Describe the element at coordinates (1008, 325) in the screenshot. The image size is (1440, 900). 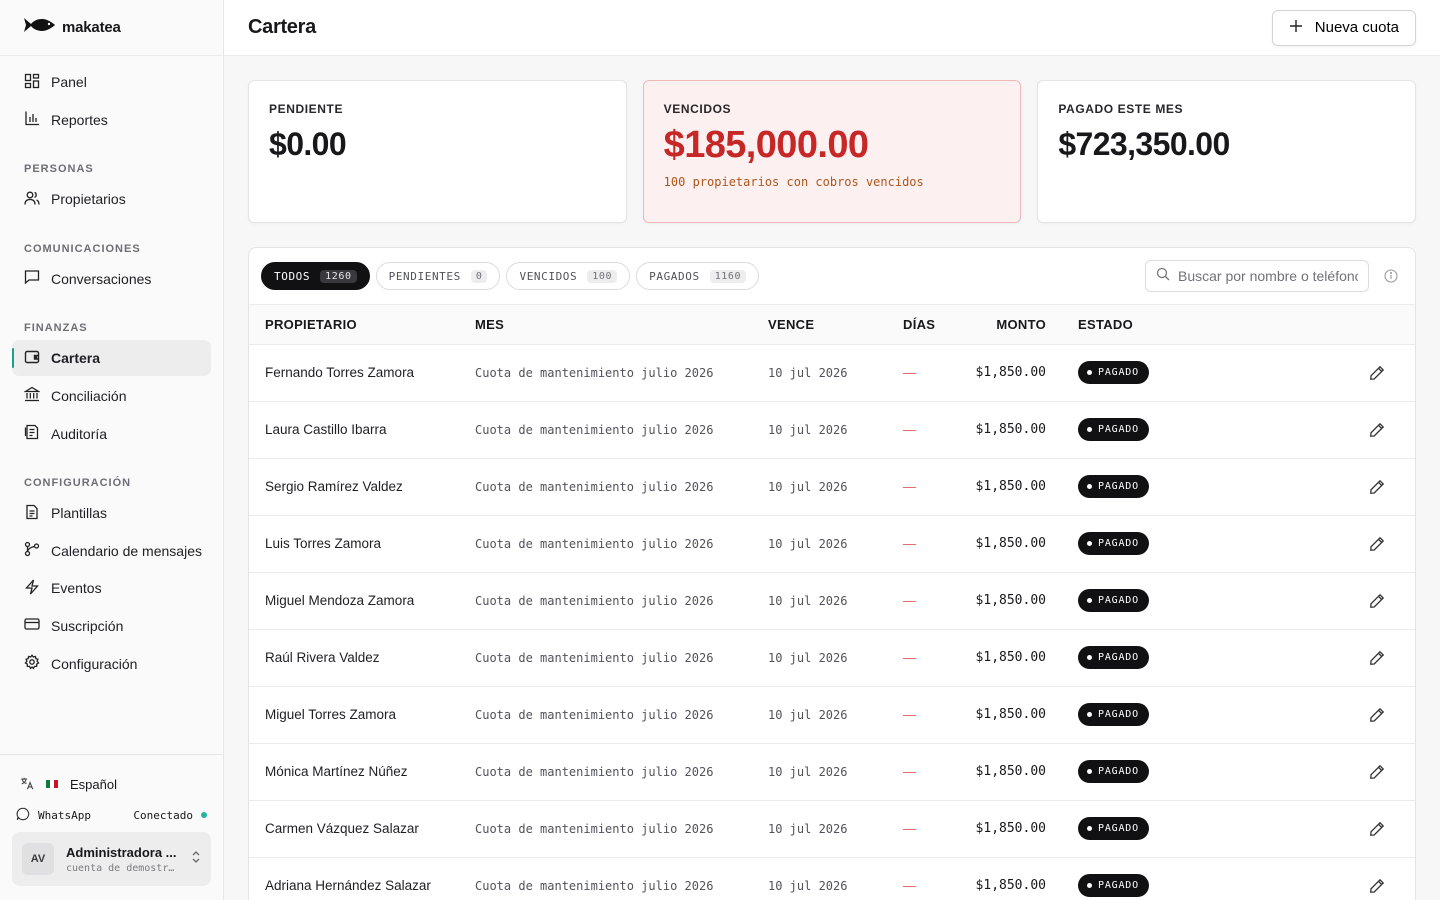
I see `column-header-monto: MONTO` at that location.